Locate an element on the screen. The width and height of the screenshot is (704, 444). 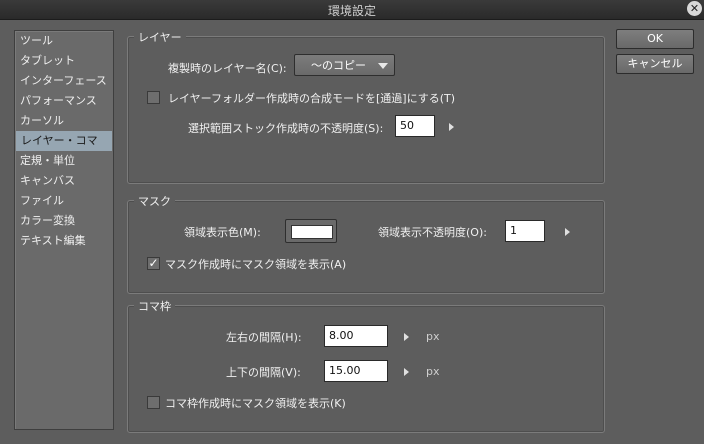
title-bar: 環境設定 ✕ is located at coordinates (352, 10).